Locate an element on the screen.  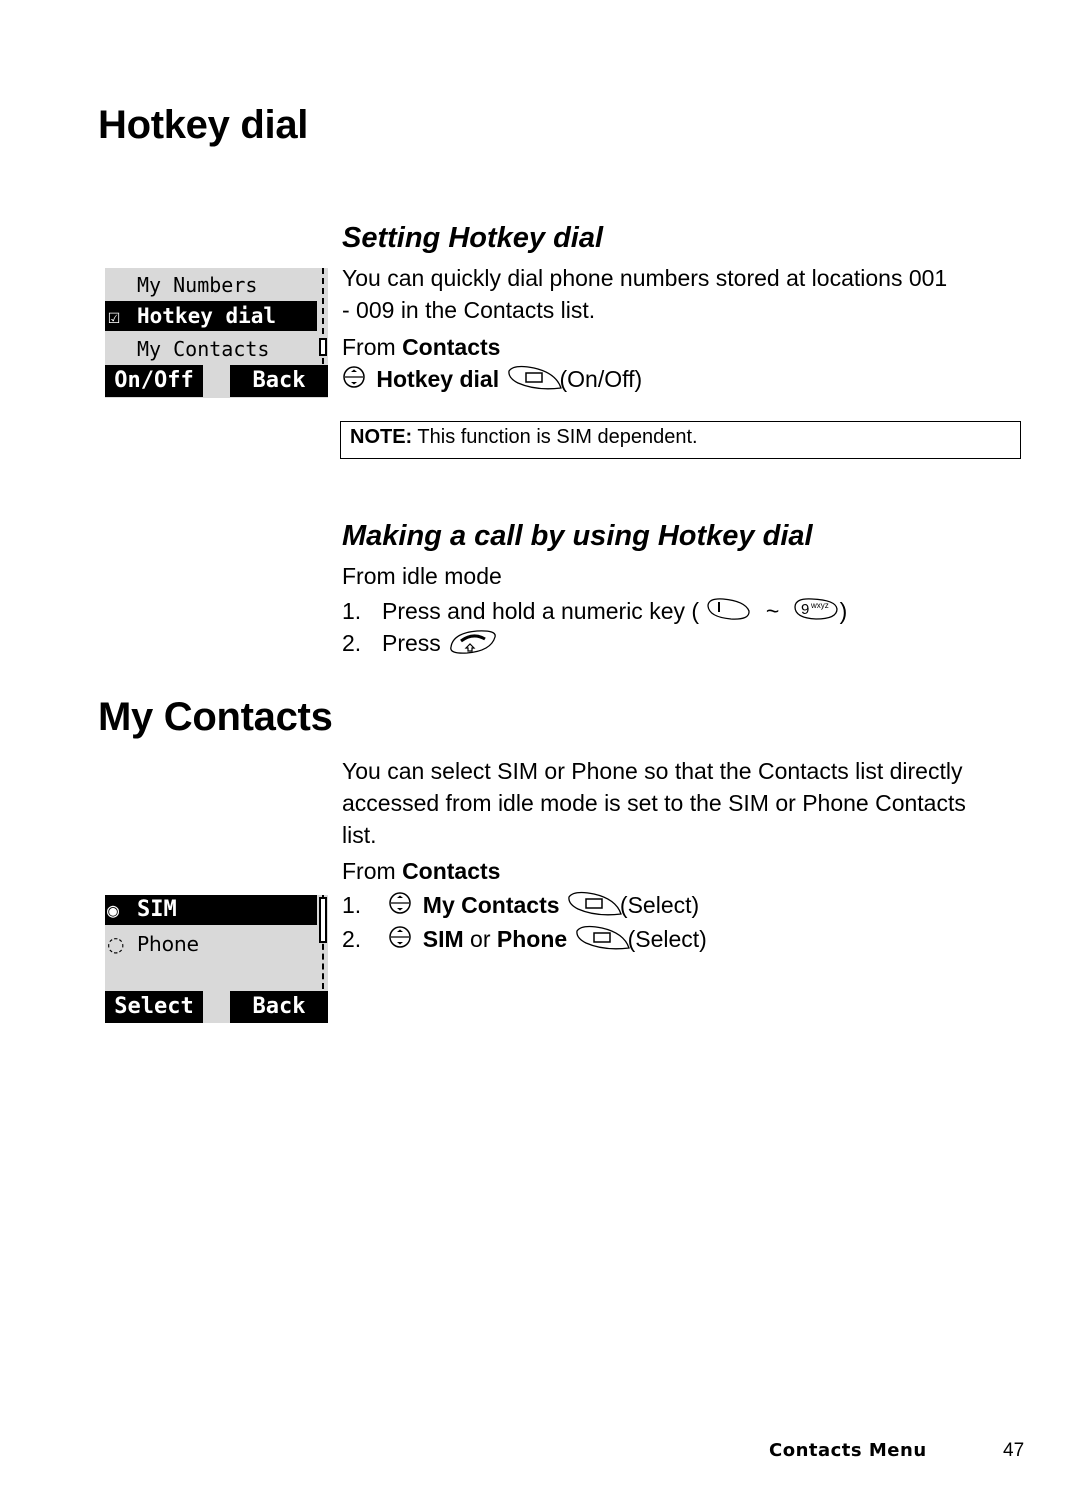
step-2: 2. Press is located at coordinates (420, 645).